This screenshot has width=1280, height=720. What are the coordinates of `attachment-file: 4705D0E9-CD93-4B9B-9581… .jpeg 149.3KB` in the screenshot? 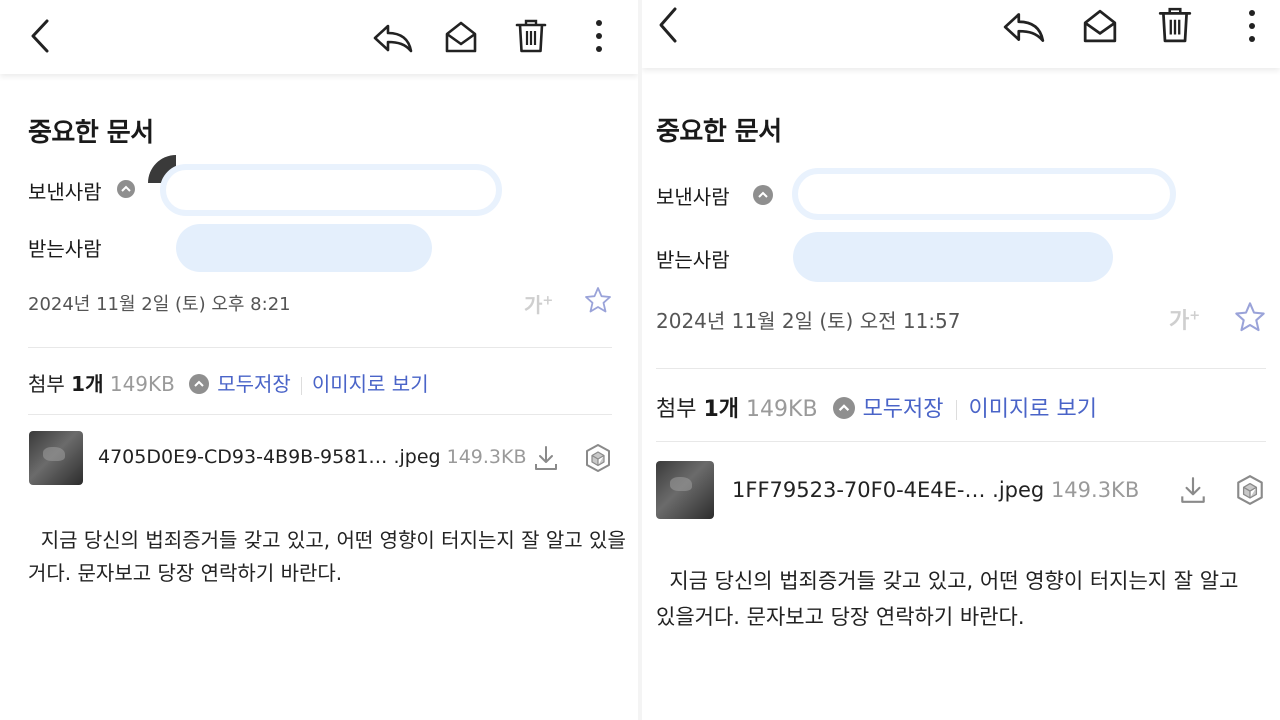 It's located at (312, 457).